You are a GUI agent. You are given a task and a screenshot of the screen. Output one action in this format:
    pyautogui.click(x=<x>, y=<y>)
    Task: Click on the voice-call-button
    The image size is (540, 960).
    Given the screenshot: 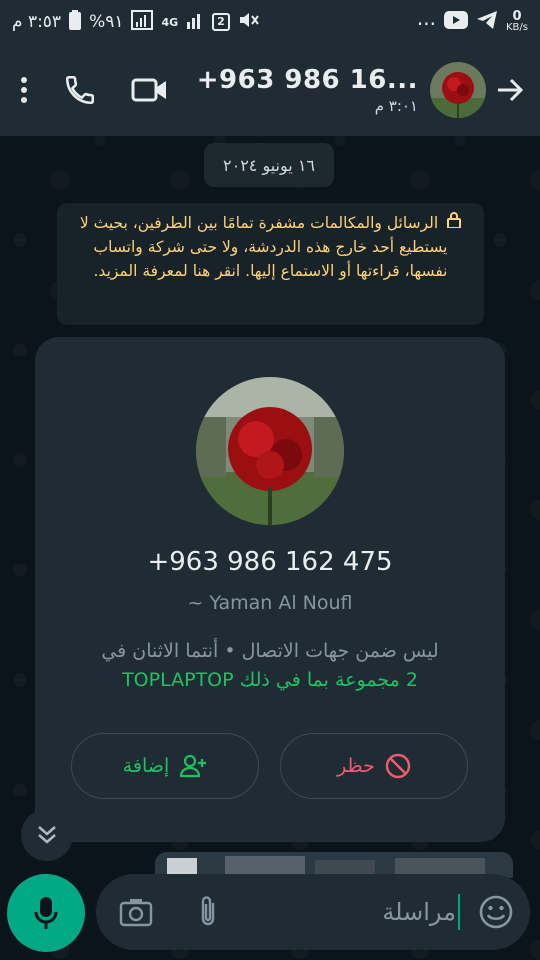 What is the action you would take?
    pyautogui.click(x=80, y=90)
    